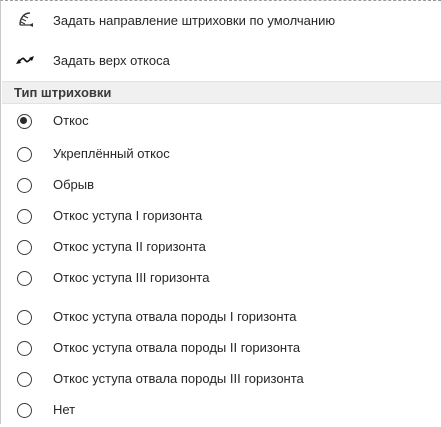 The height and width of the screenshot is (427, 441). Describe the element at coordinates (221, 92) in the screenshot. I see `hatch-type-section-header: Тип штриховки` at that location.